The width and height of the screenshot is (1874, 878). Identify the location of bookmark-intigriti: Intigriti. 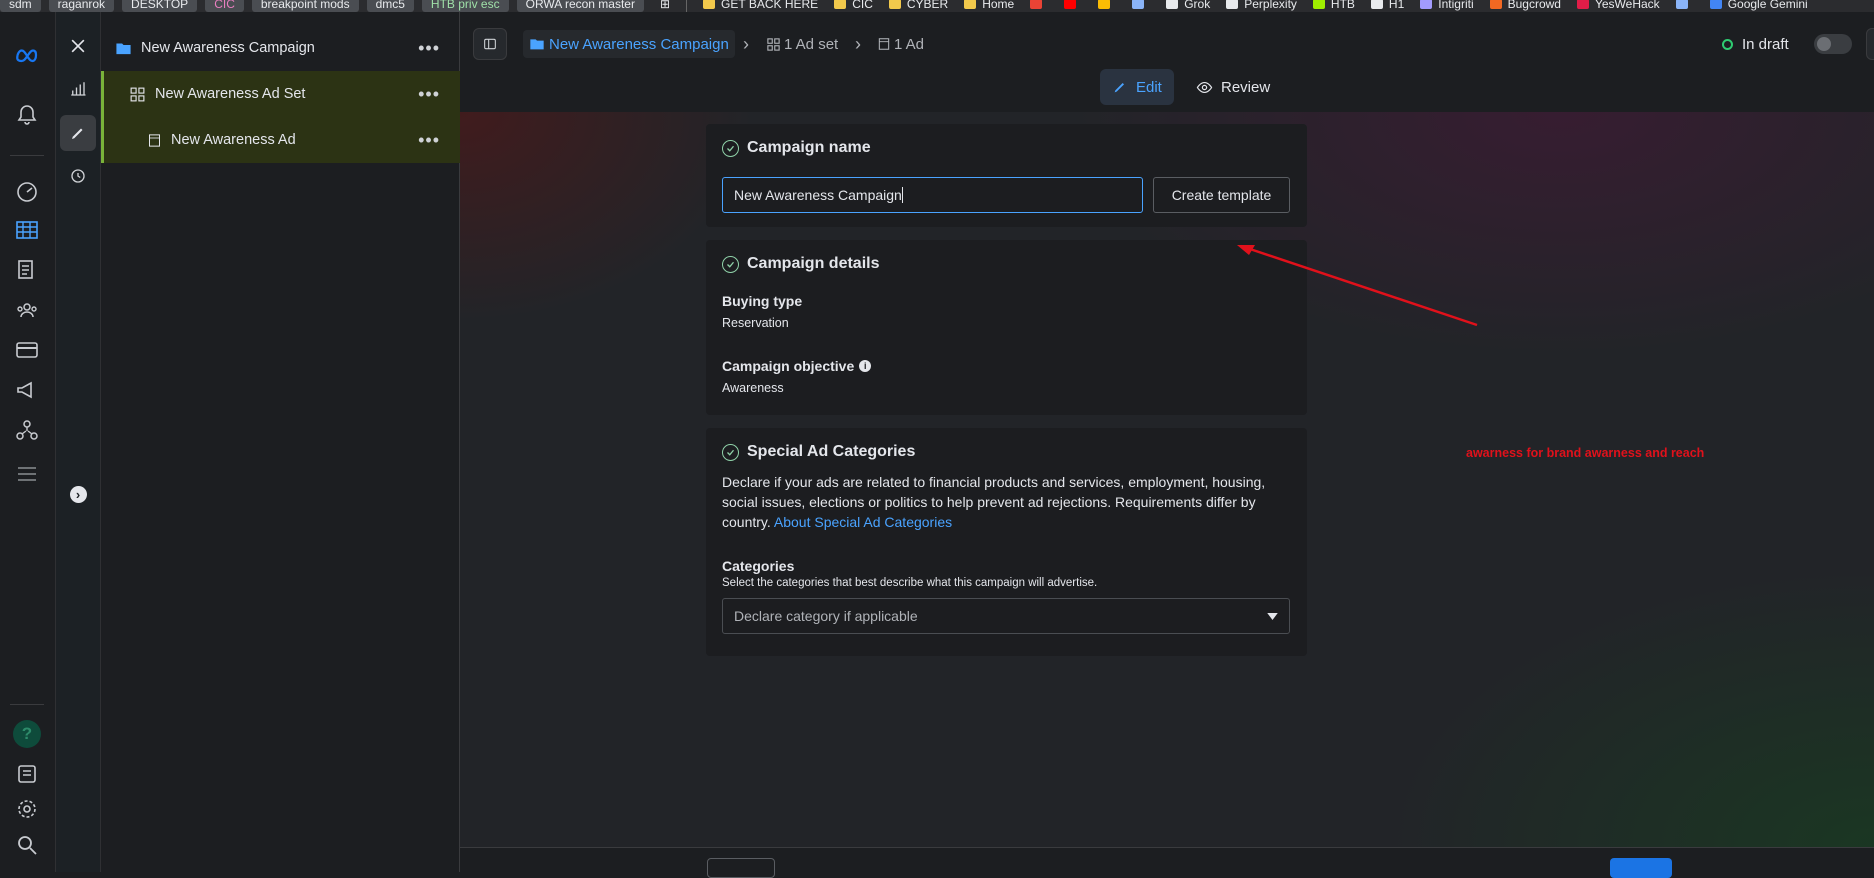
(1446, 5).